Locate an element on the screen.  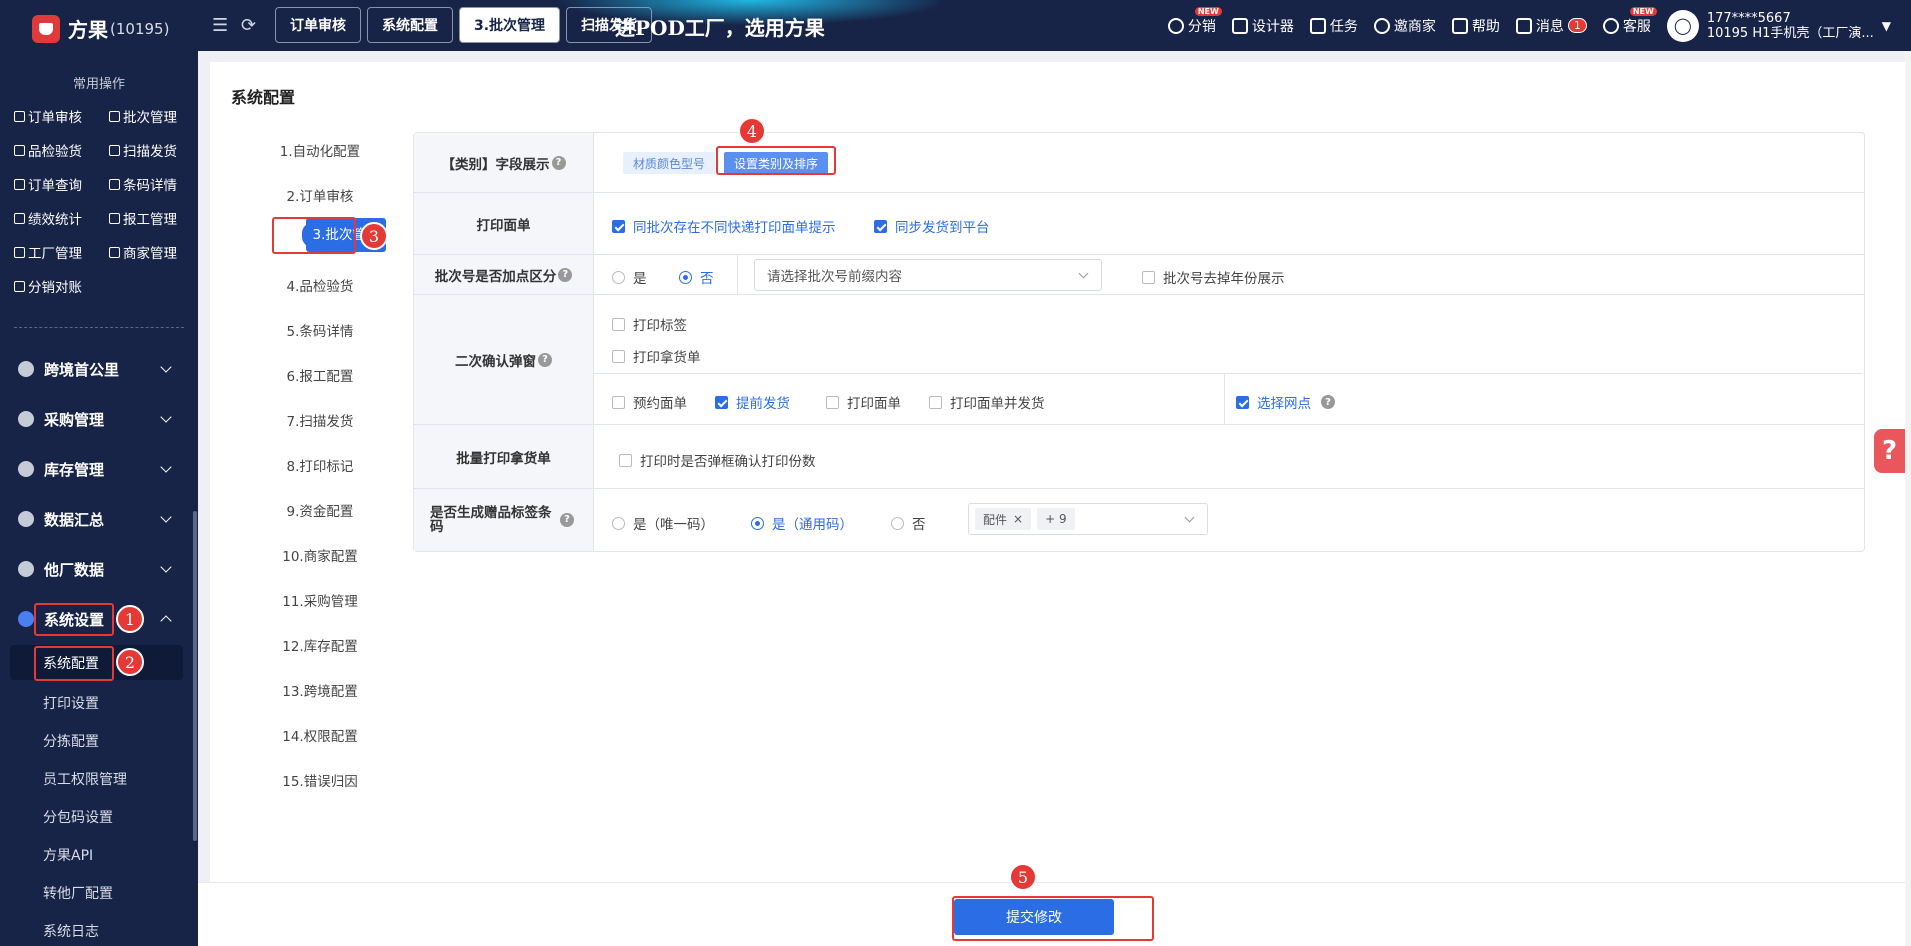
menu-other-factory: 他厂数据 is located at coordinates (99, 569).